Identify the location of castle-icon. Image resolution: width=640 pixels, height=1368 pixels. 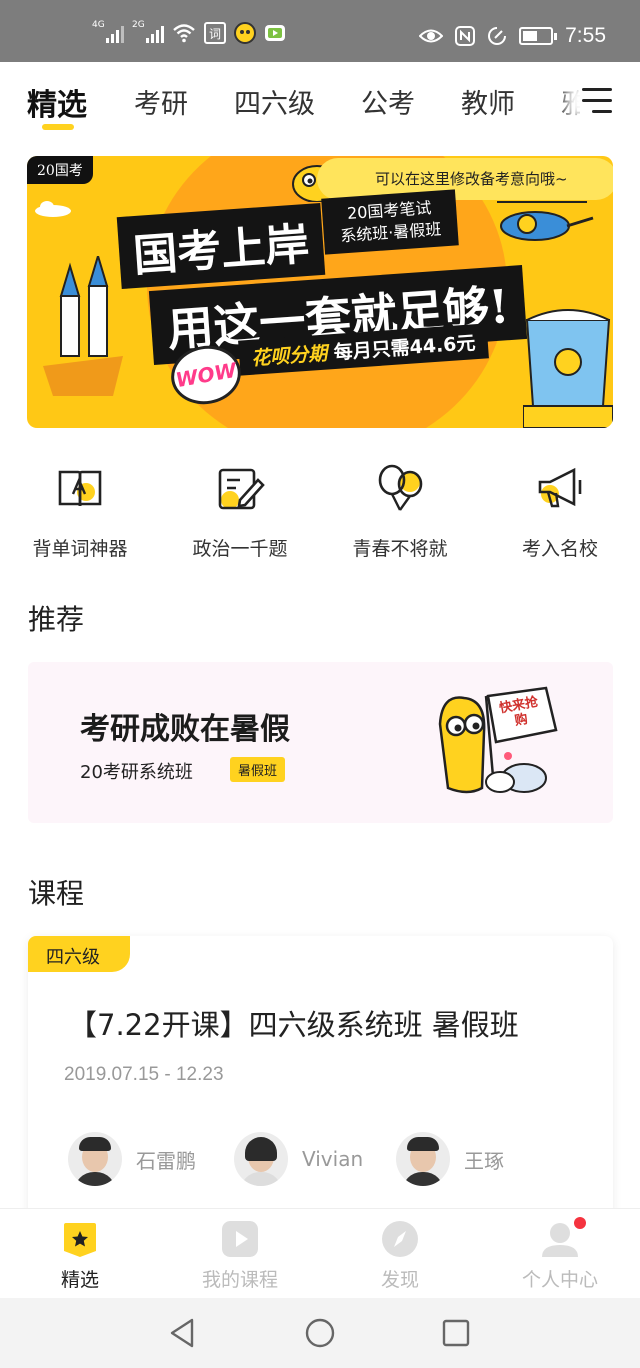
(83, 326).